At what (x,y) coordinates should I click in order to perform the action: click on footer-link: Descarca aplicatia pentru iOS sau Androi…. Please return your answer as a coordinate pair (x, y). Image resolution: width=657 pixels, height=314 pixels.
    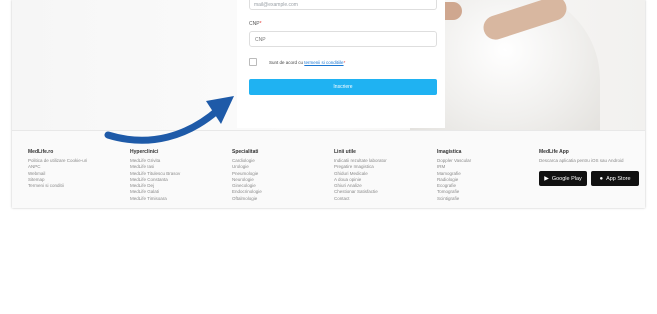
    Looking at the image, I should click on (589, 161).